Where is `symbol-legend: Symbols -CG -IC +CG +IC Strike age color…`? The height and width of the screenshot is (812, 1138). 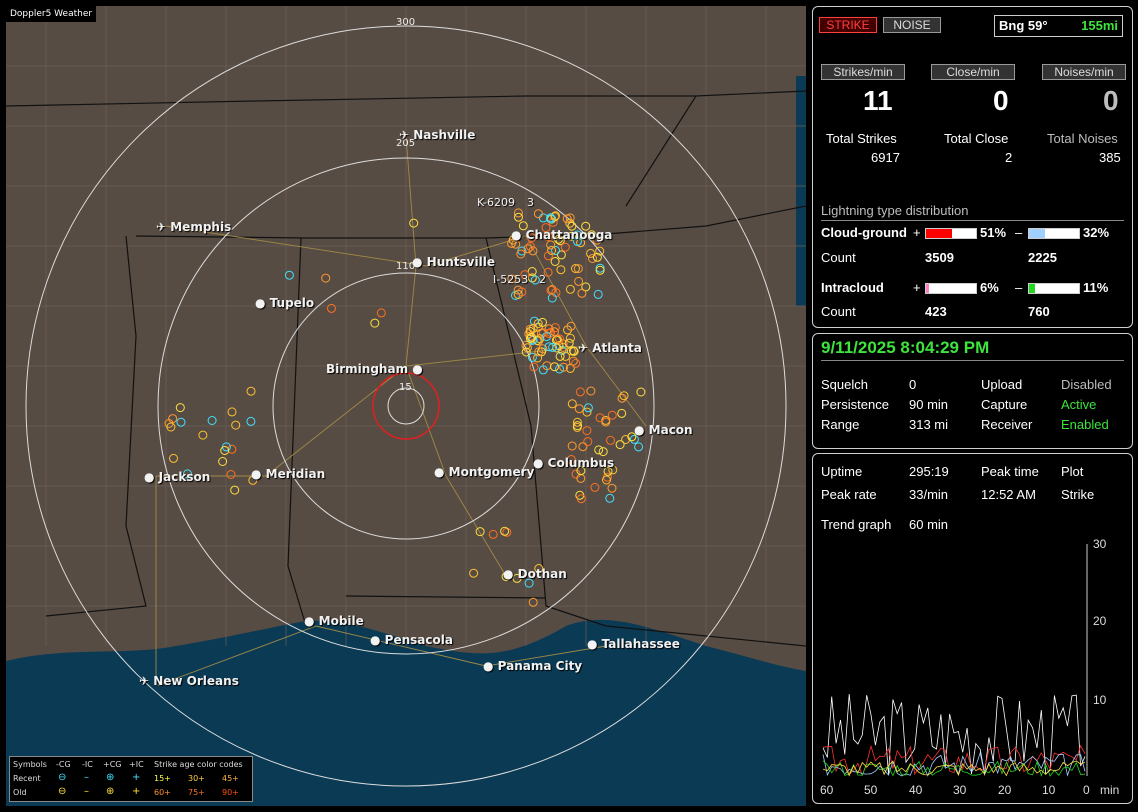
symbol-legend: Symbols -CG -IC +CG +IC Strike age color… is located at coordinates (131, 779).